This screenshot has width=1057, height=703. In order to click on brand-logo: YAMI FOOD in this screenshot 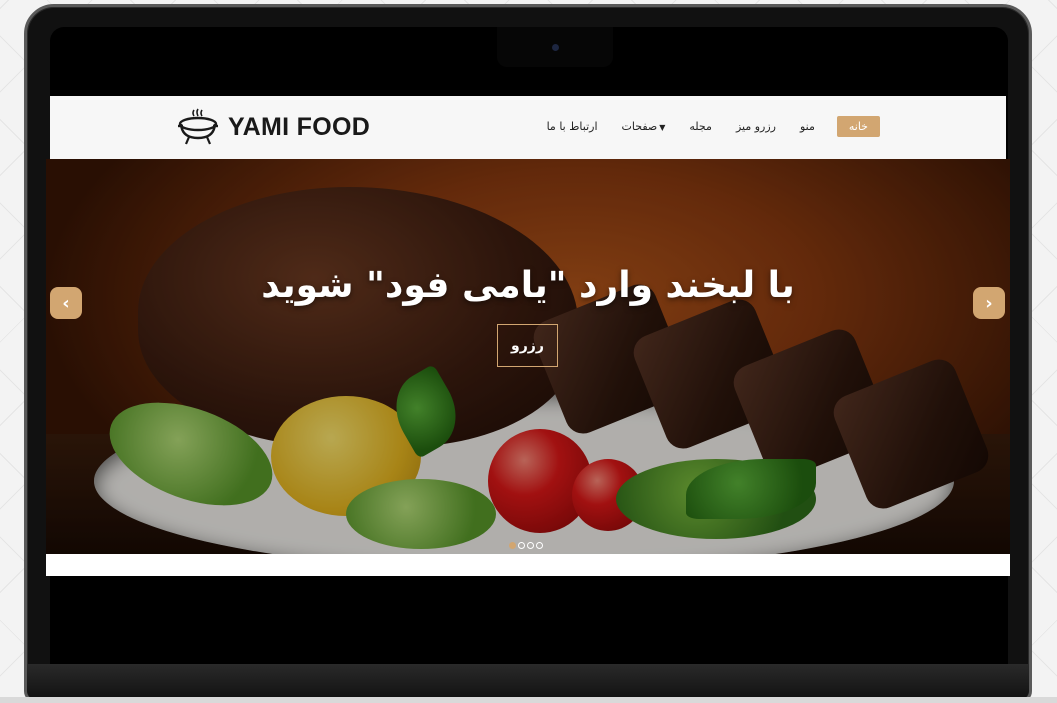, I will do `click(273, 127)`.